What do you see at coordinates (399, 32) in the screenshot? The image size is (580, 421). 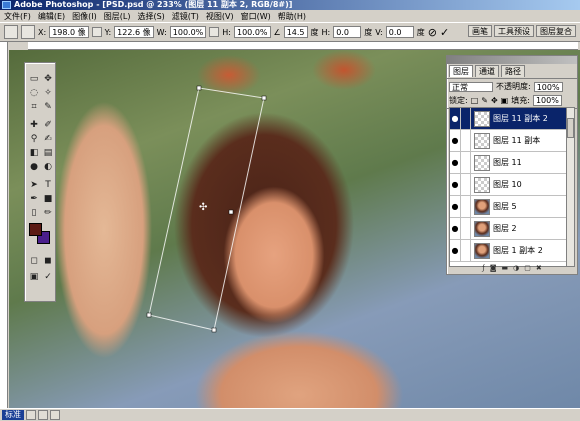 I see `vskew-field: 0.0` at bounding box center [399, 32].